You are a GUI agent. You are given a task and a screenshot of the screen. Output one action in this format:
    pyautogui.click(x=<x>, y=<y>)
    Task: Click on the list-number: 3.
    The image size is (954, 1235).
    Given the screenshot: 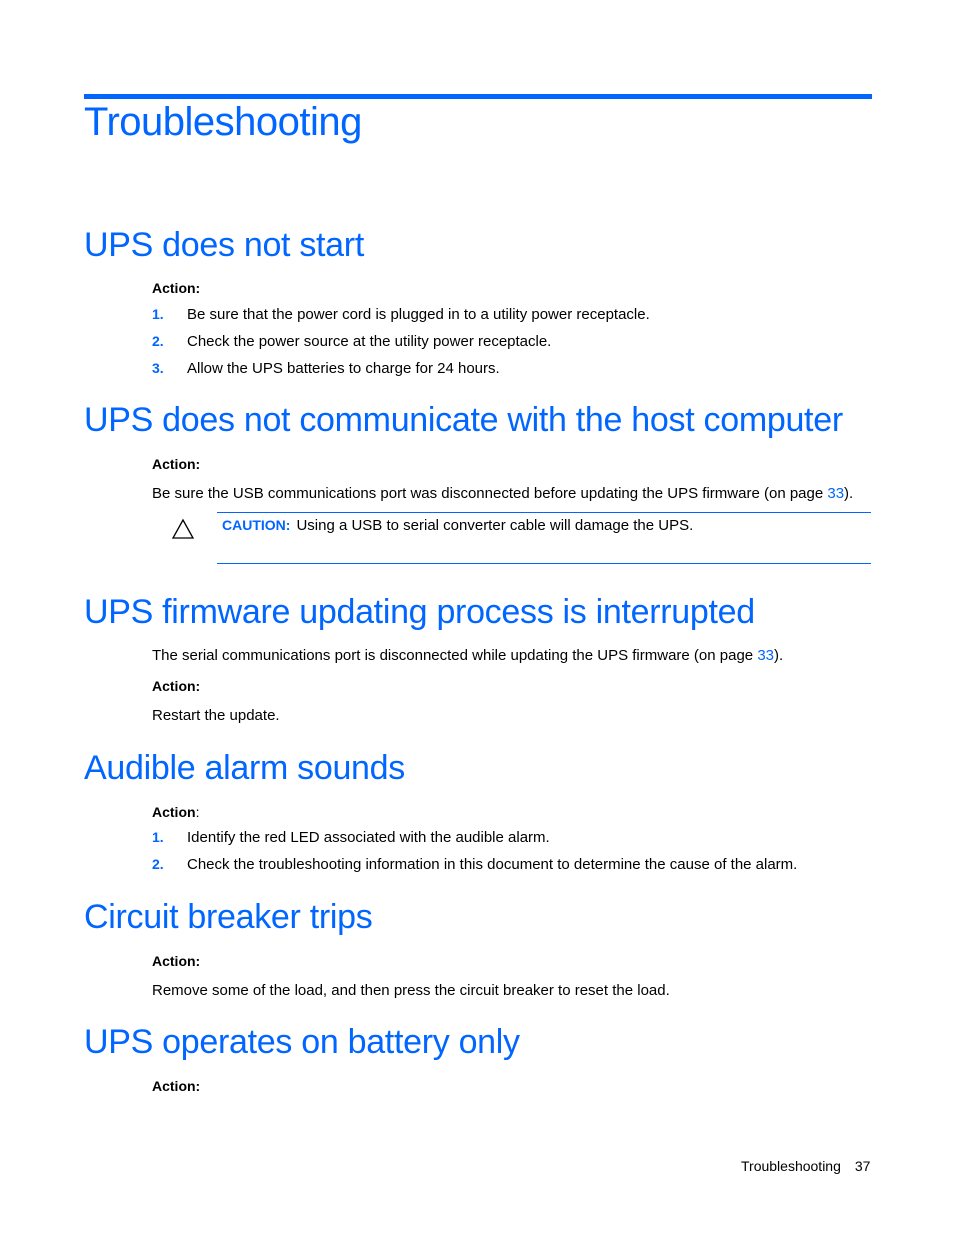 What is the action you would take?
    pyautogui.click(x=158, y=368)
    